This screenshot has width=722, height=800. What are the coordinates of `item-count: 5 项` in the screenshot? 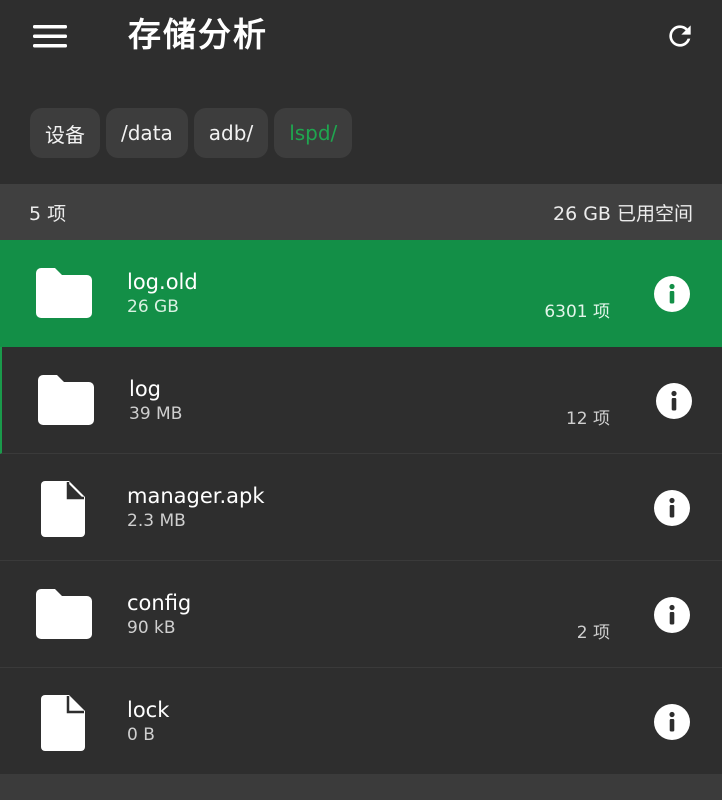 It's located at (48, 213).